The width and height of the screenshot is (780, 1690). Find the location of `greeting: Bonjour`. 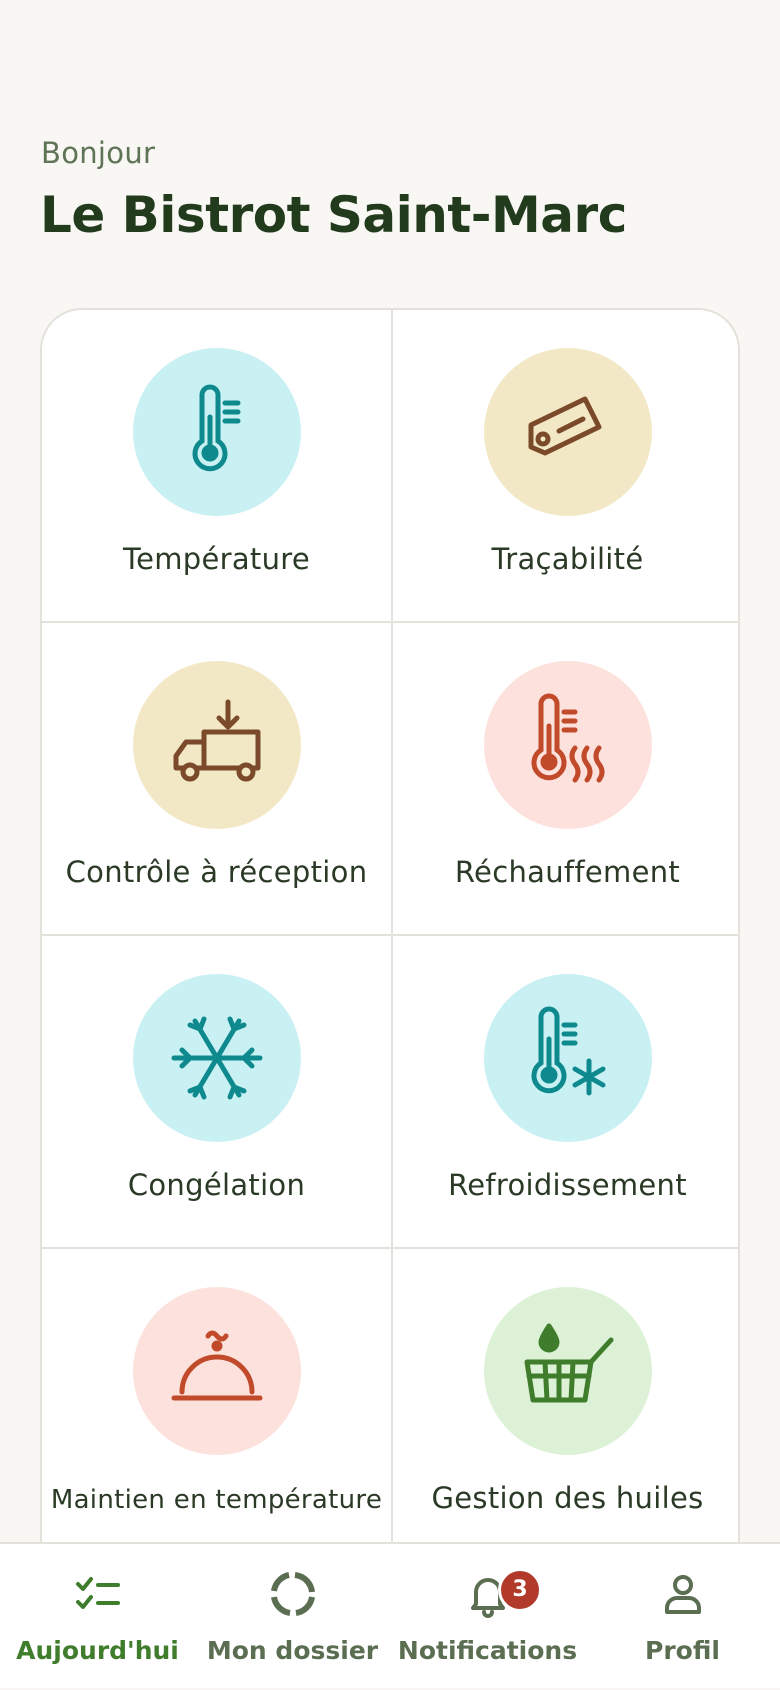

greeting: Bonjour is located at coordinates (98, 153).